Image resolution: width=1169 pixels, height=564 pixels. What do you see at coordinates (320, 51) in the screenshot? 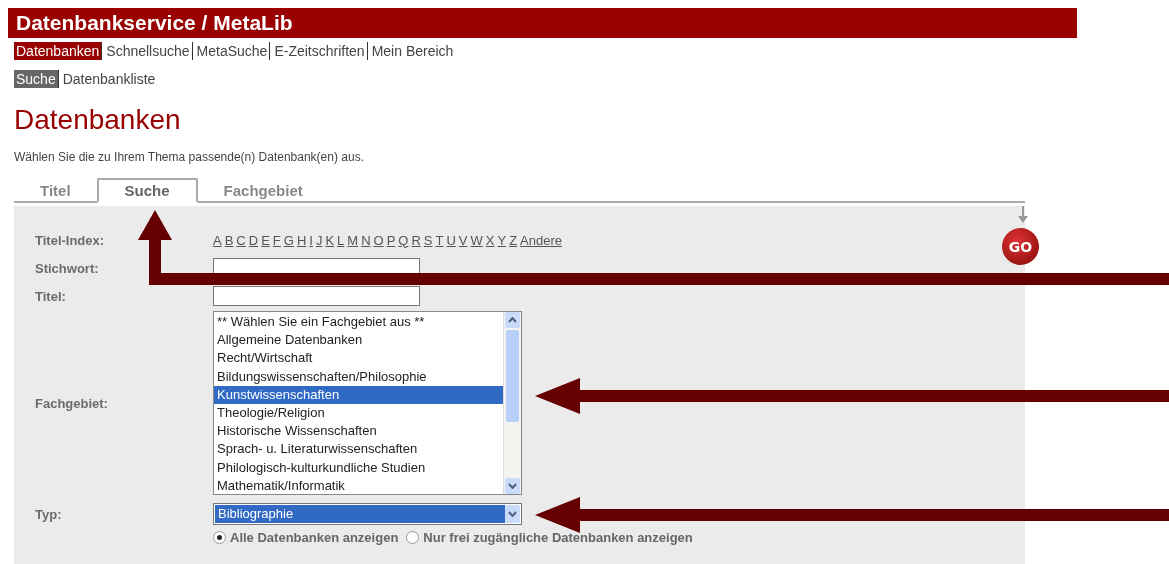
I see `nav-link: E-Zeitschriften` at bounding box center [320, 51].